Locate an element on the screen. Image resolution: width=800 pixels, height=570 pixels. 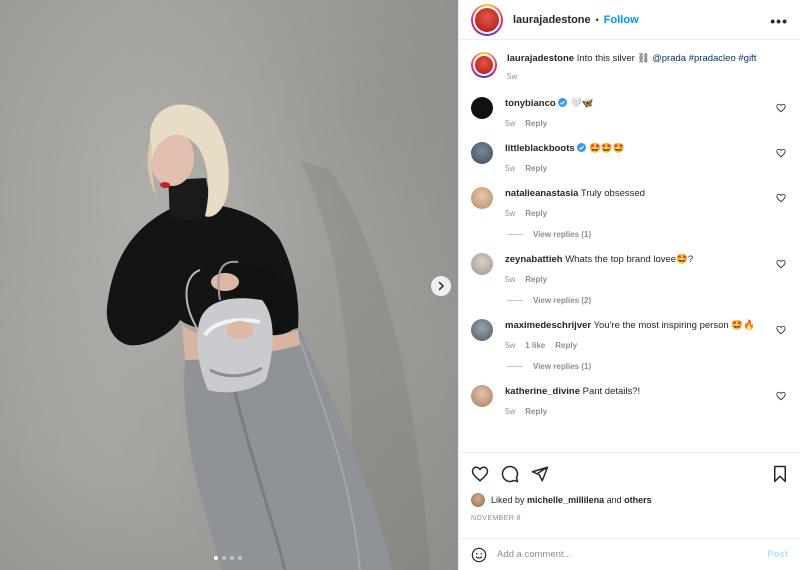
comment-item: katherine_divine Pant details?! 5w Reply is located at coordinates (629, 400).